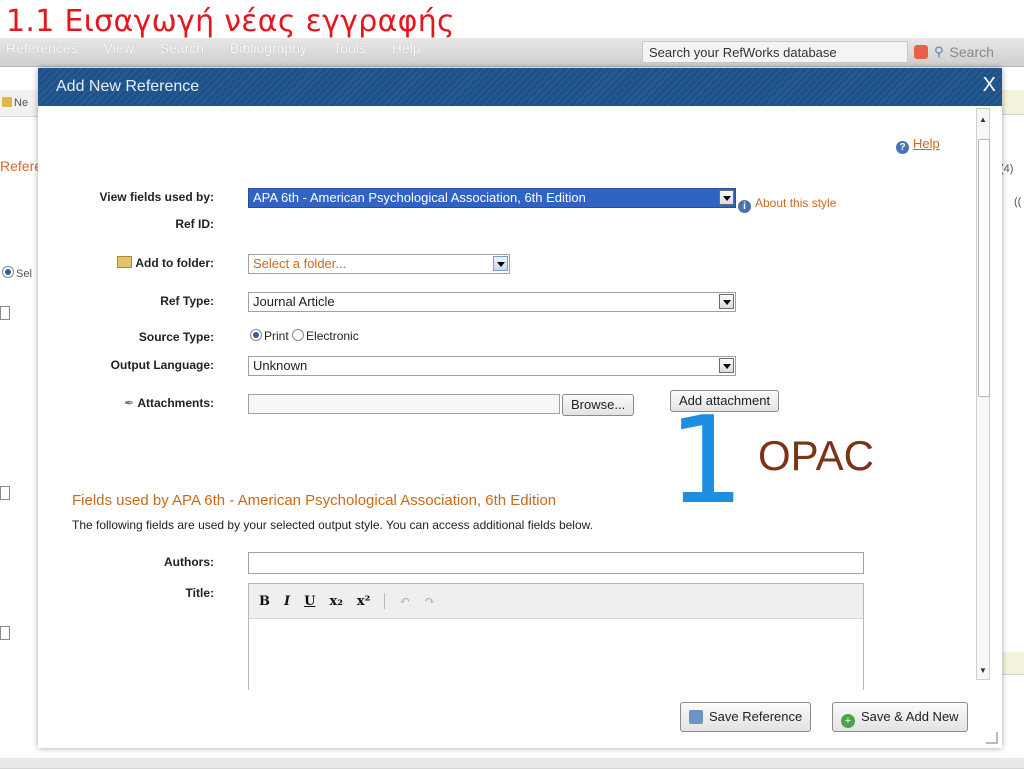 Image resolution: width=1024 pixels, height=769 pixels. What do you see at coordinates (280, 365) in the screenshot?
I see `output-language-value: Unknown` at bounding box center [280, 365].